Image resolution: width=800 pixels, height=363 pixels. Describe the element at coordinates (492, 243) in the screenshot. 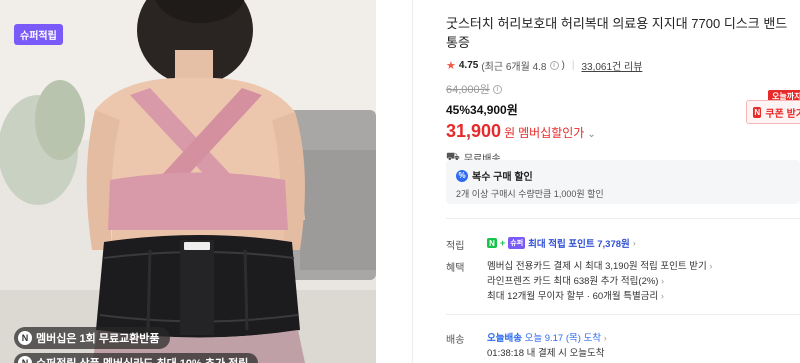

I see `npay-icon: N` at that location.